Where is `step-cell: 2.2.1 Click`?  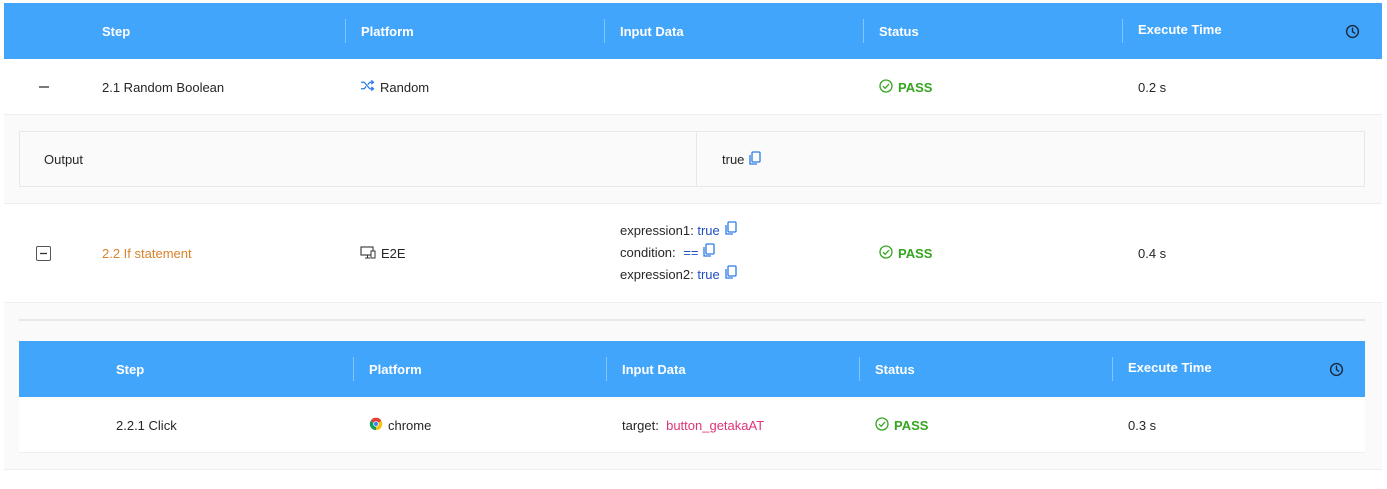
step-cell: 2.2.1 Click is located at coordinates (146, 425).